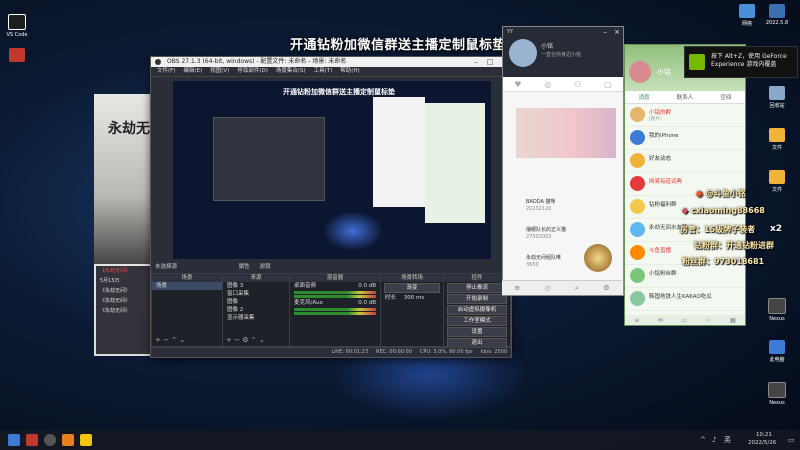 This screenshot has height=450, width=800. What do you see at coordinates (577, 84) in the screenshot?
I see `people-icon: ⚇` at bounding box center [577, 84].